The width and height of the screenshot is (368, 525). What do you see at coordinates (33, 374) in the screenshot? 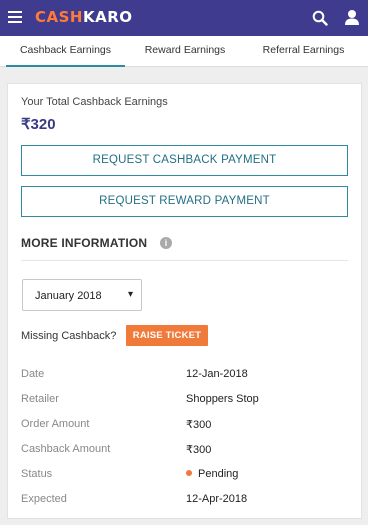
I see `date-label: Date` at bounding box center [33, 374].